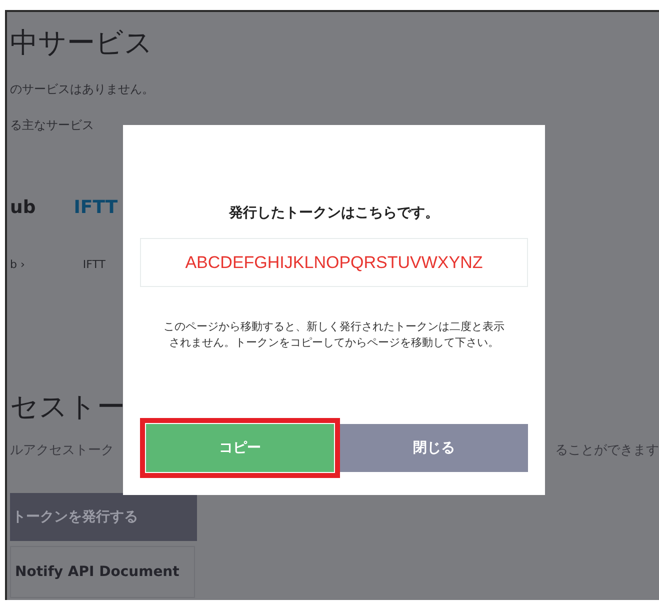 This screenshot has height=602, width=659. What do you see at coordinates (103, 517) in the screenshot?
I see `issue-token-button: トークンを発行する` at bounding box center [103, 517].